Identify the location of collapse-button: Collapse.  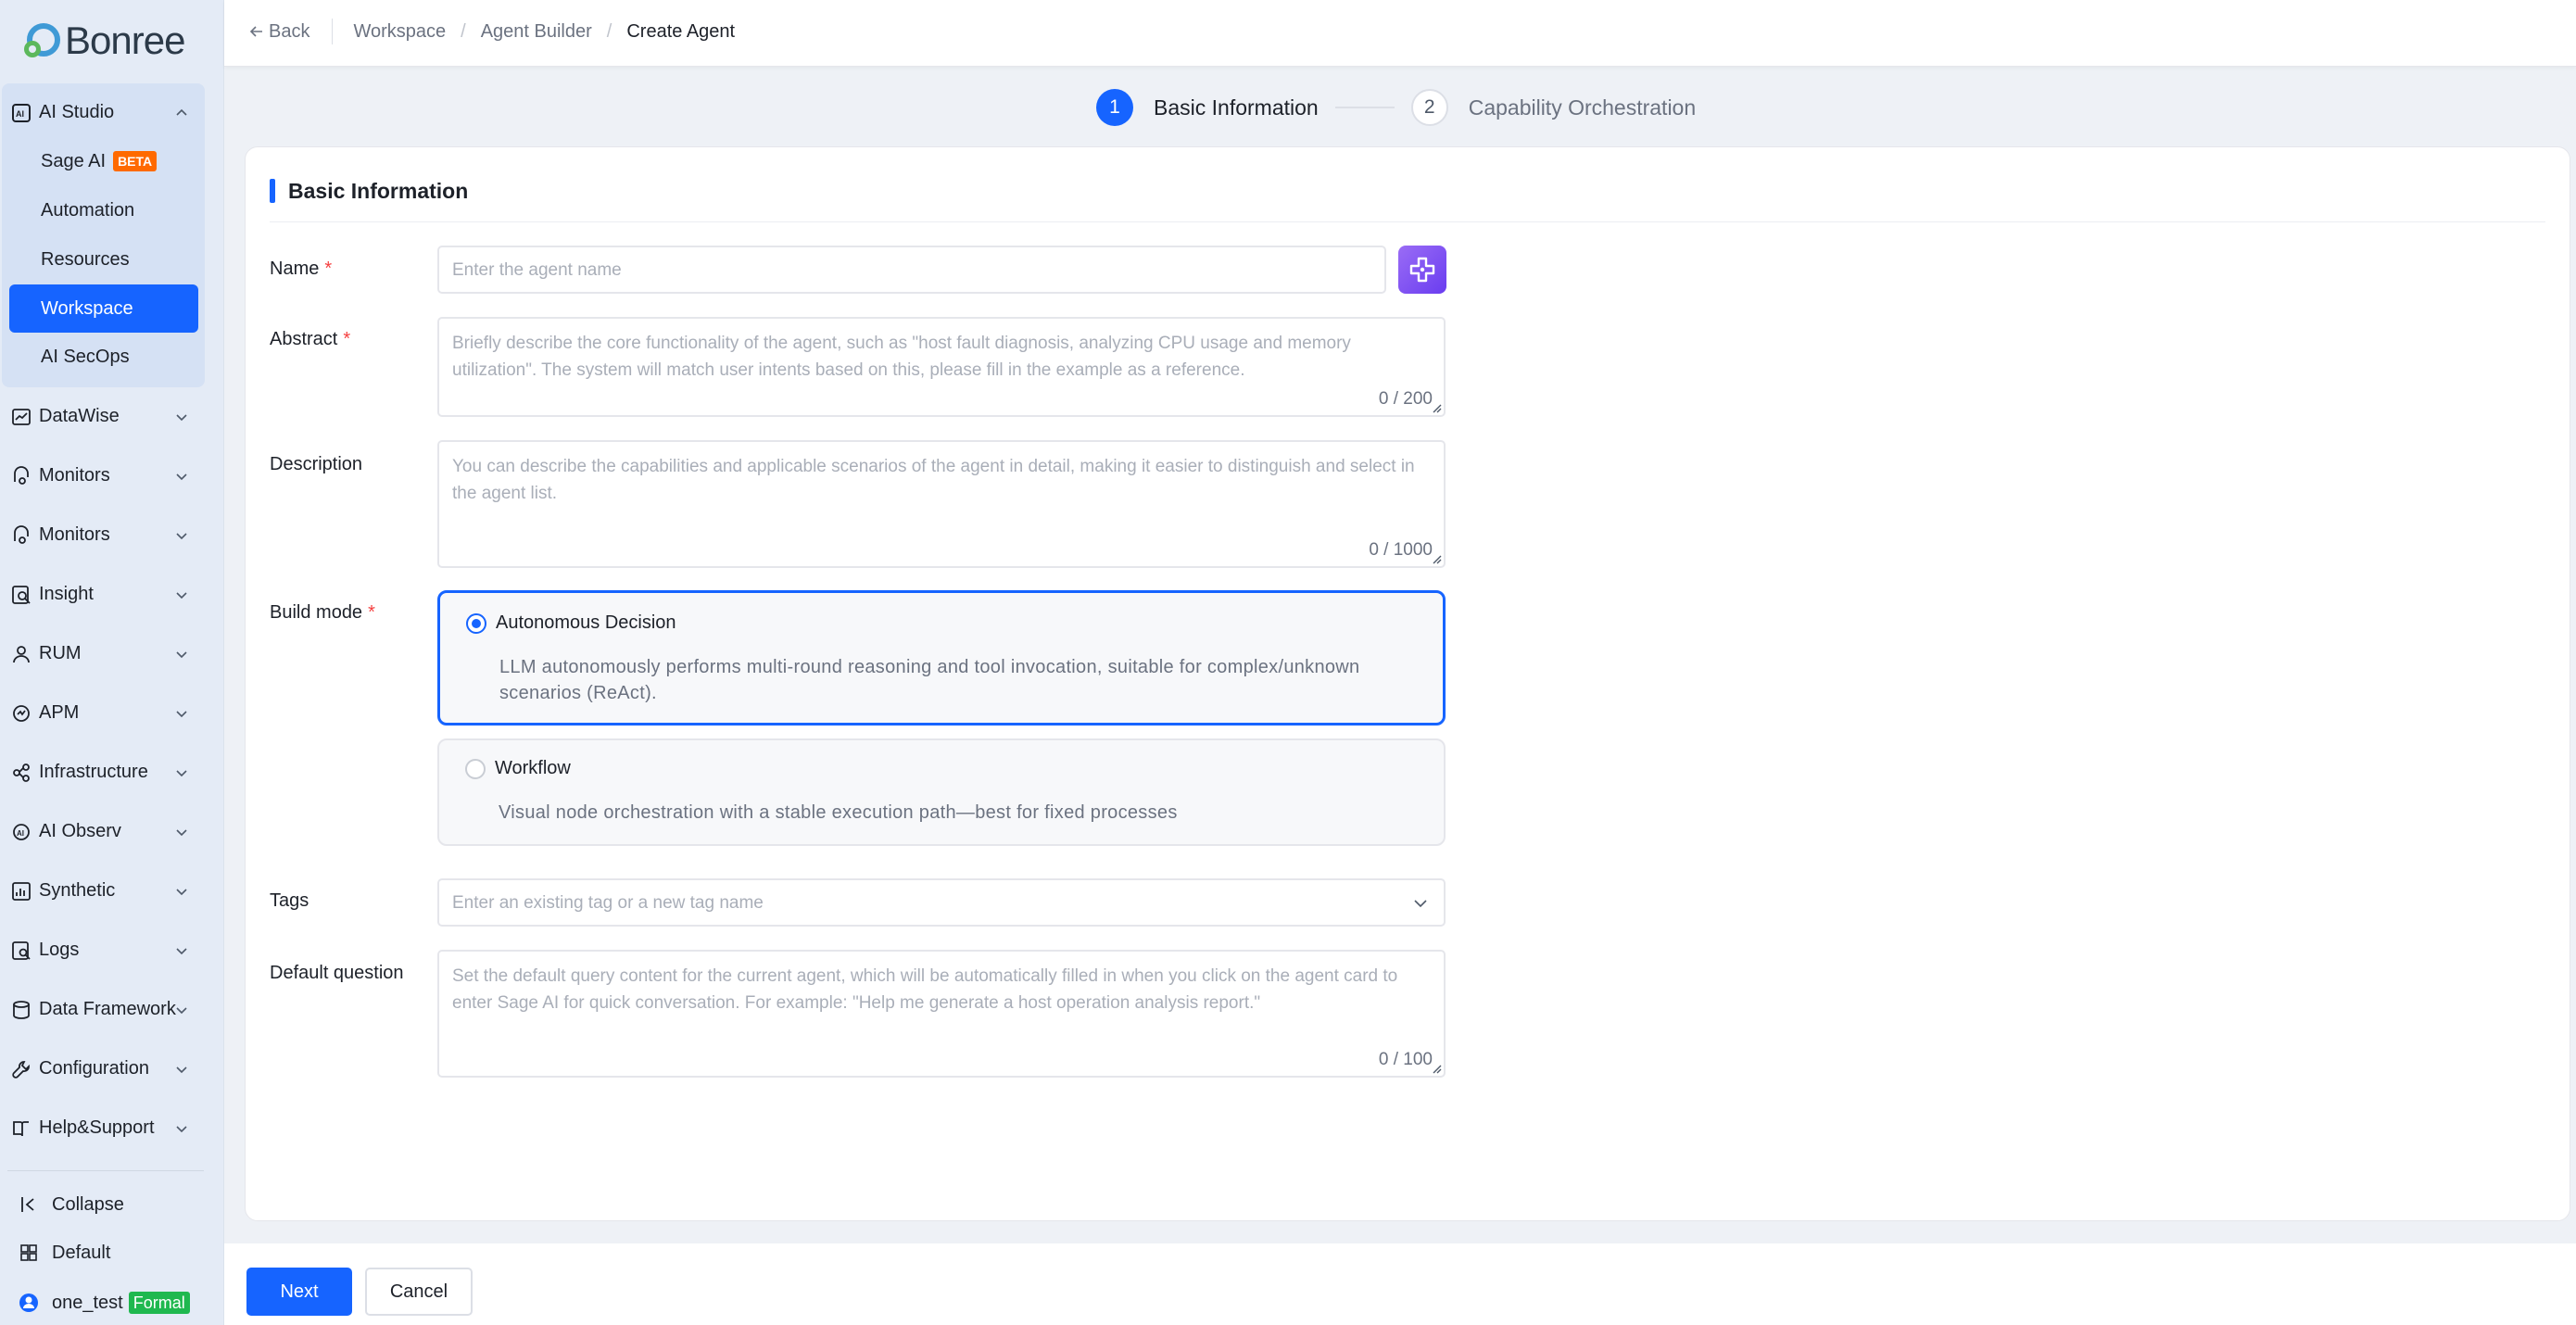
(72, 1204).